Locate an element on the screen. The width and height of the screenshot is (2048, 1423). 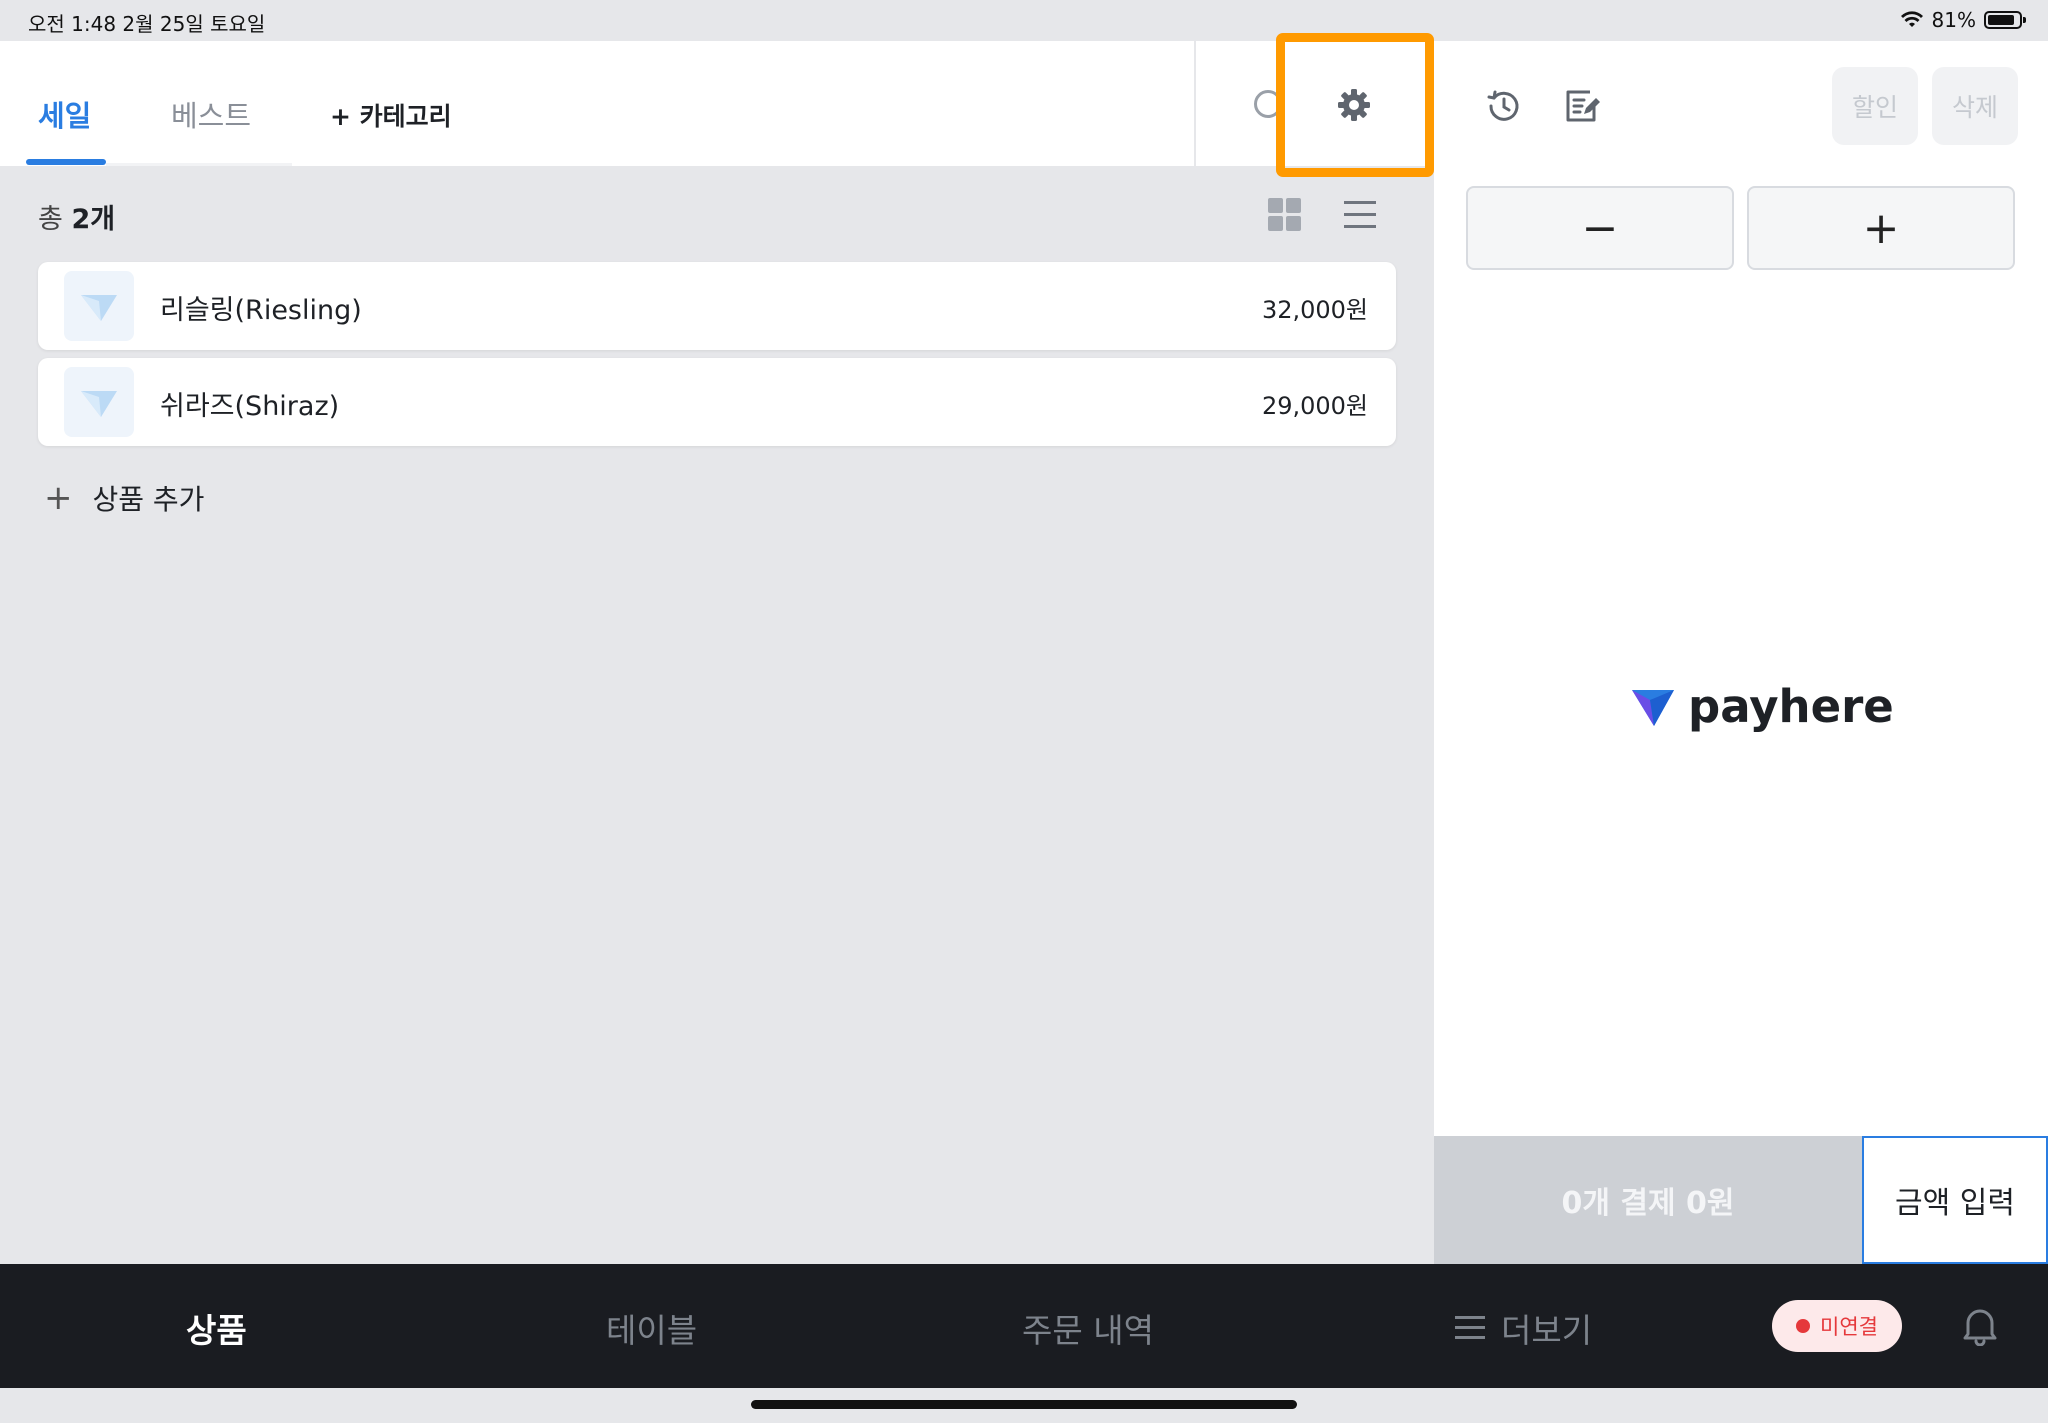
grid-view-icon is located at coordinates (1285, 215).